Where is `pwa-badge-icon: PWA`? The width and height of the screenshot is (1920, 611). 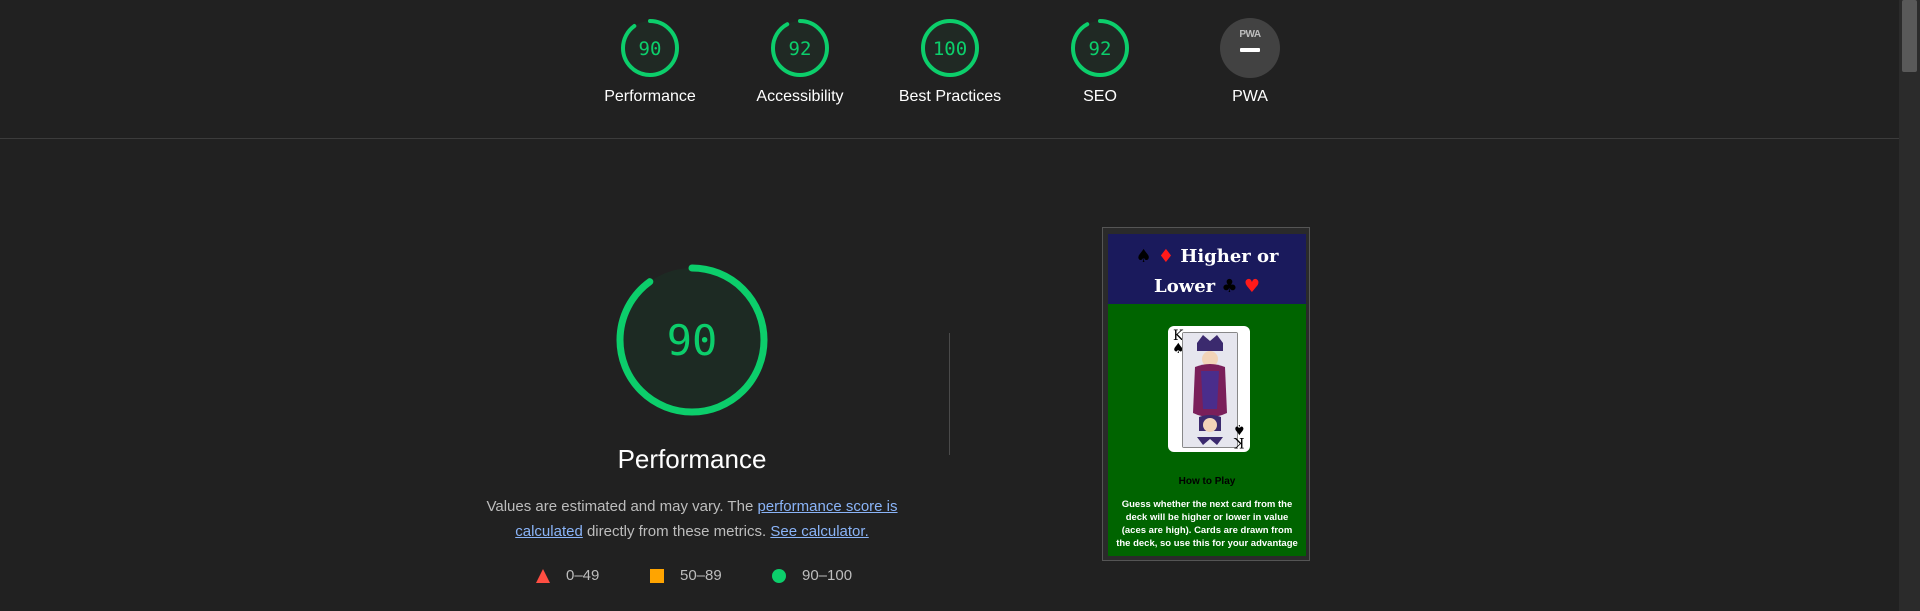
pwa-badge-icon: PWA is located at coordinates (1250, 48).